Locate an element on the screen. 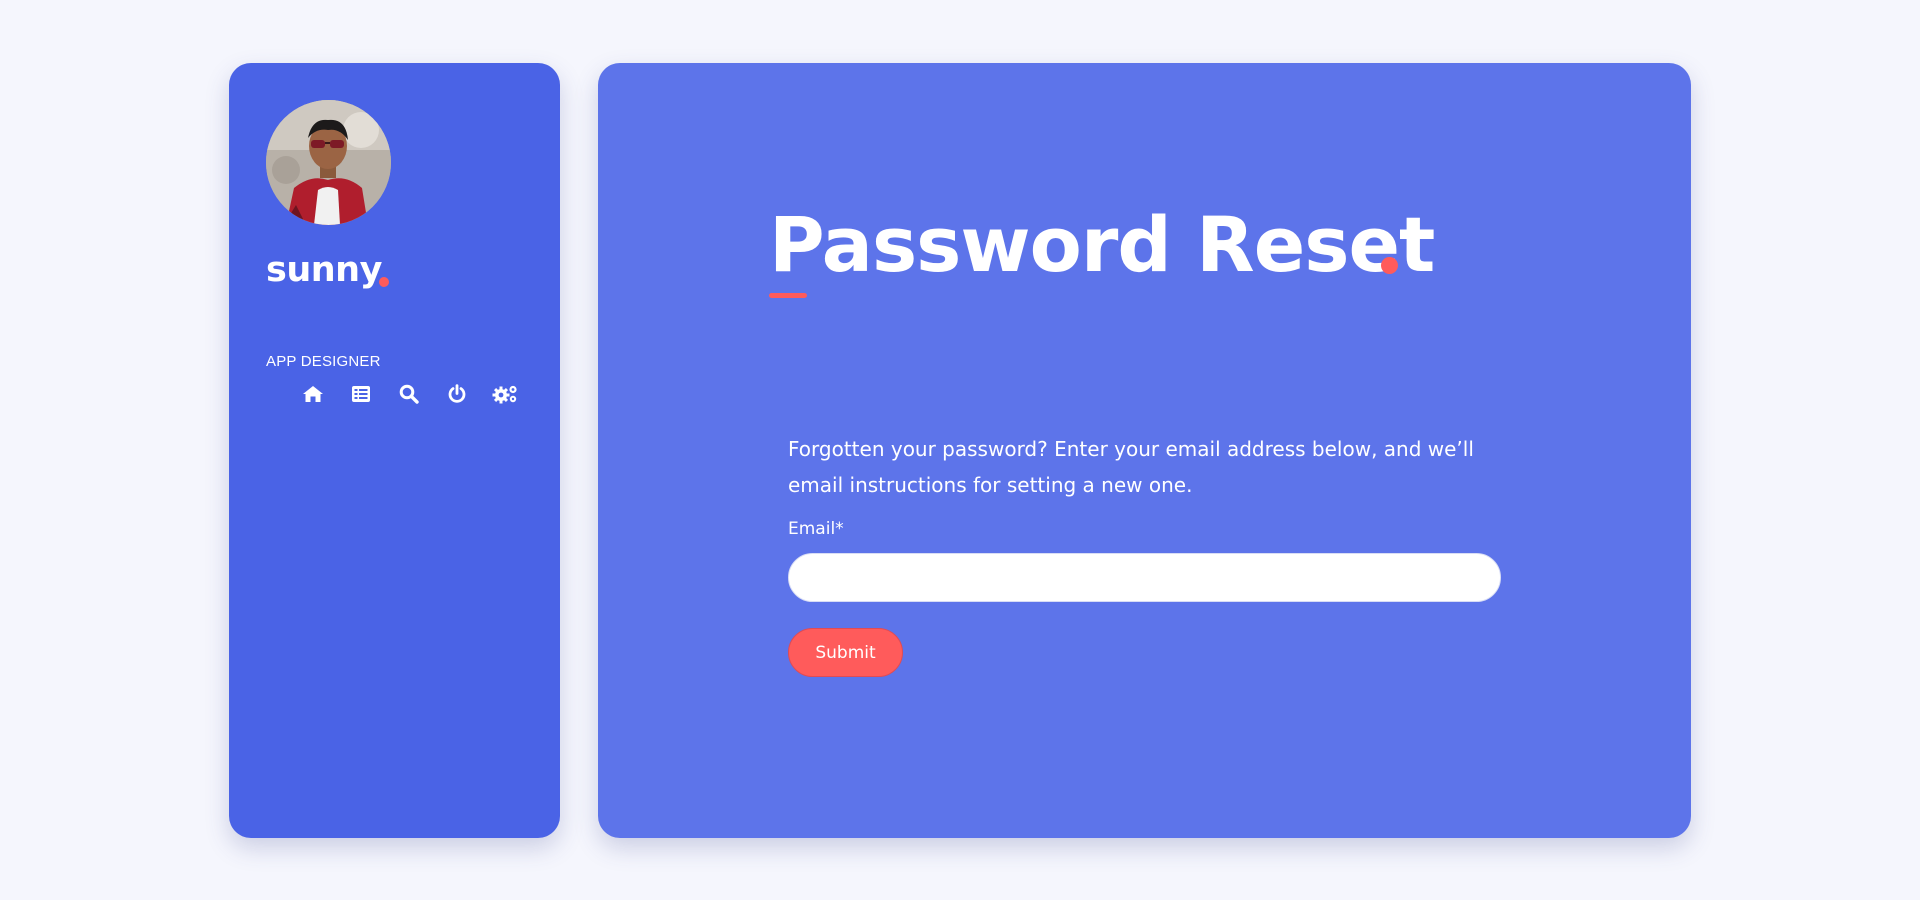 Image resolution: width=1920 pixels, height=900 pixels. user-name: sunny is located at coordinates (324, 270).